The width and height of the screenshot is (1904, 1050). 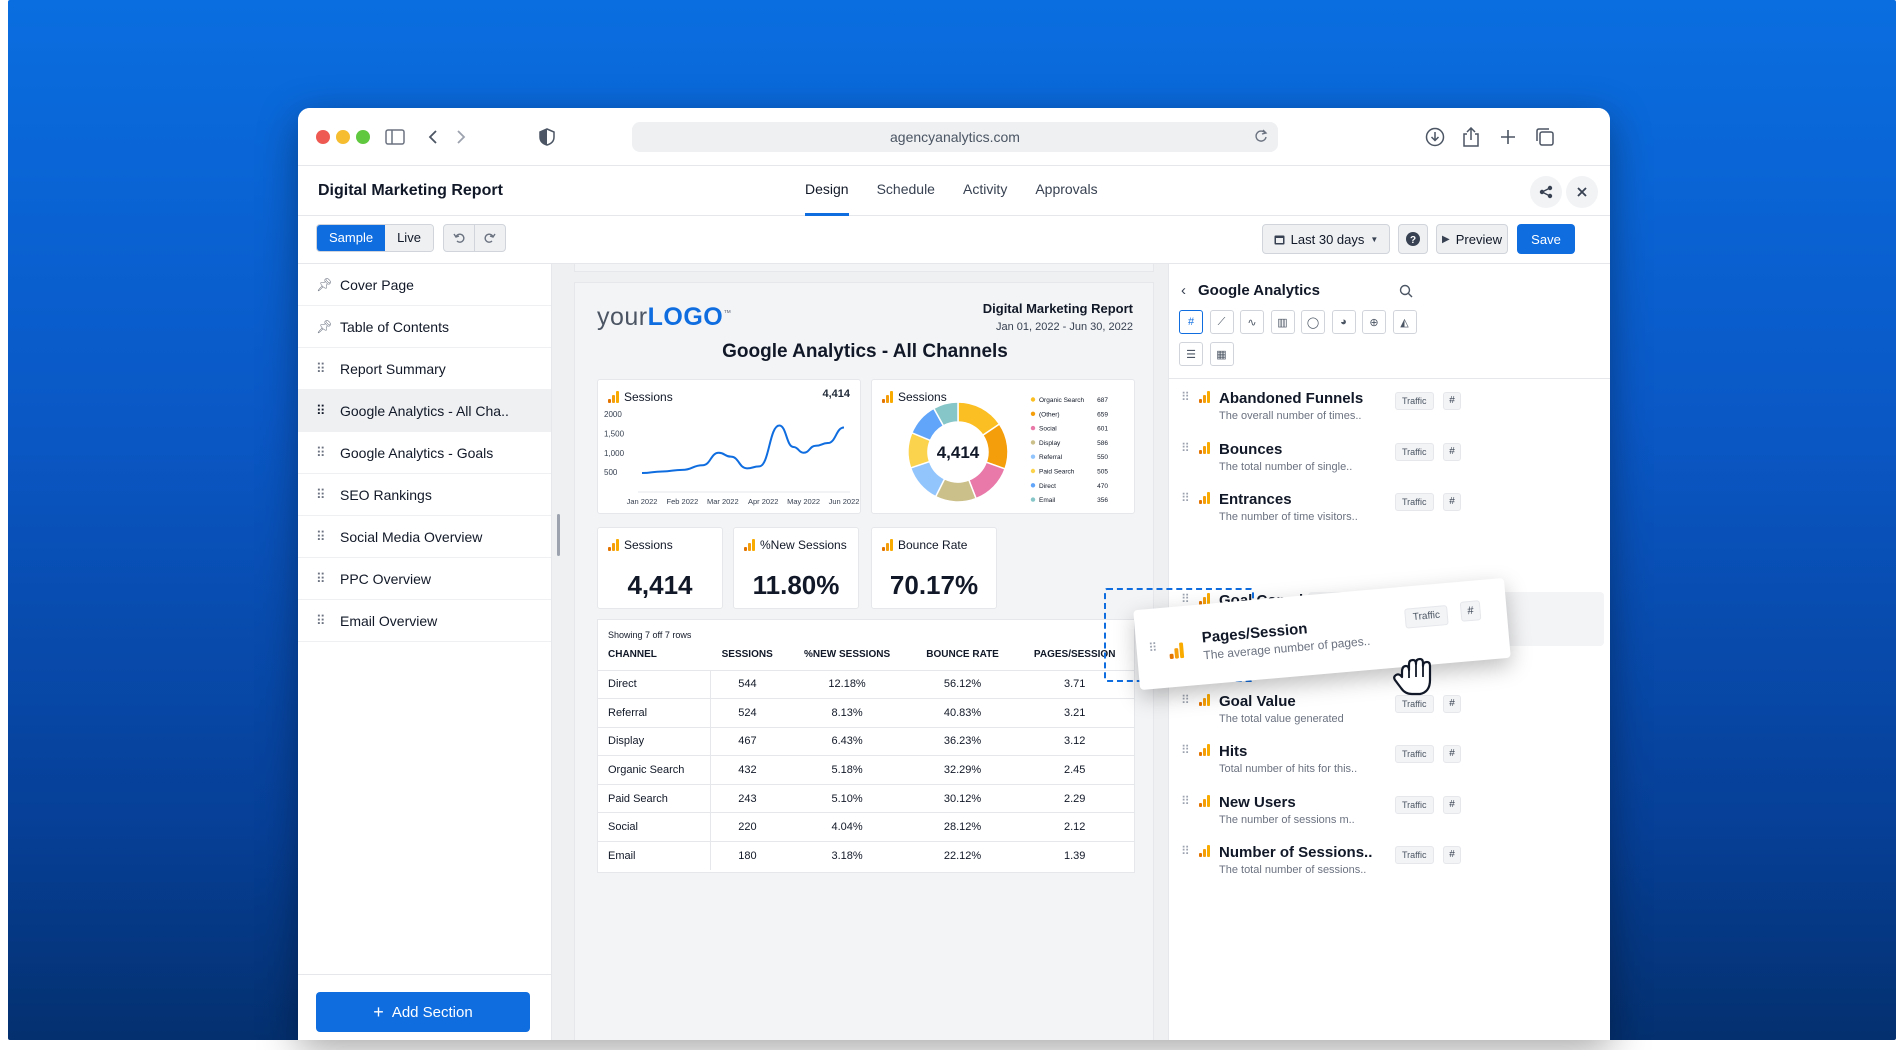 I want to click on shield-icon, so click(x=547, y=137).